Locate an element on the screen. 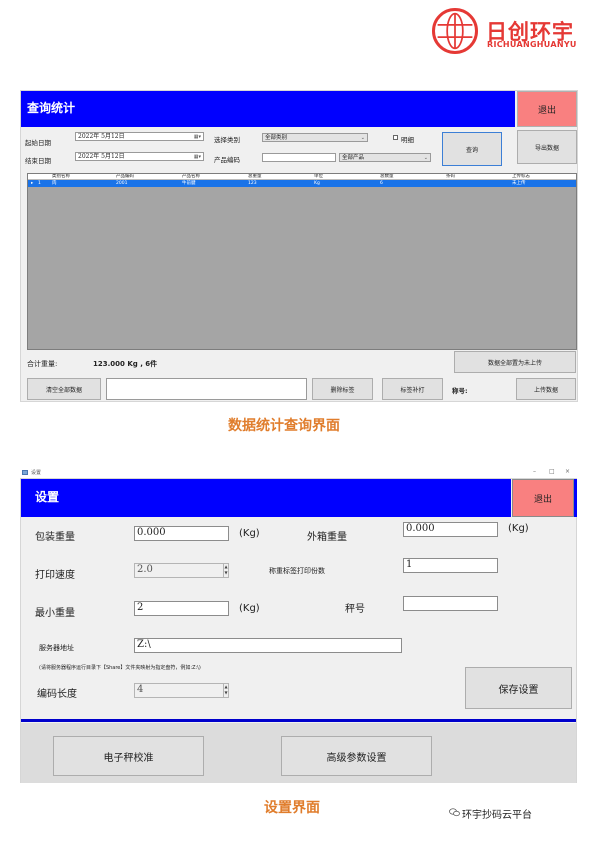 Image resolution: width=595 pixels, height=841 pixels. pack-weight-unit: (Kg) is located at coordinates (249, 533).